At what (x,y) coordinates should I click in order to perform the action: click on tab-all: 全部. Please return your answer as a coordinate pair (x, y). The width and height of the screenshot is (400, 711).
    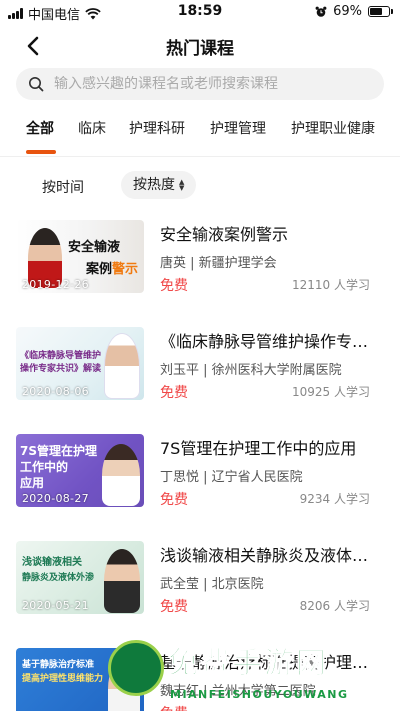
    Looking at the image, I should click on (40, 128).